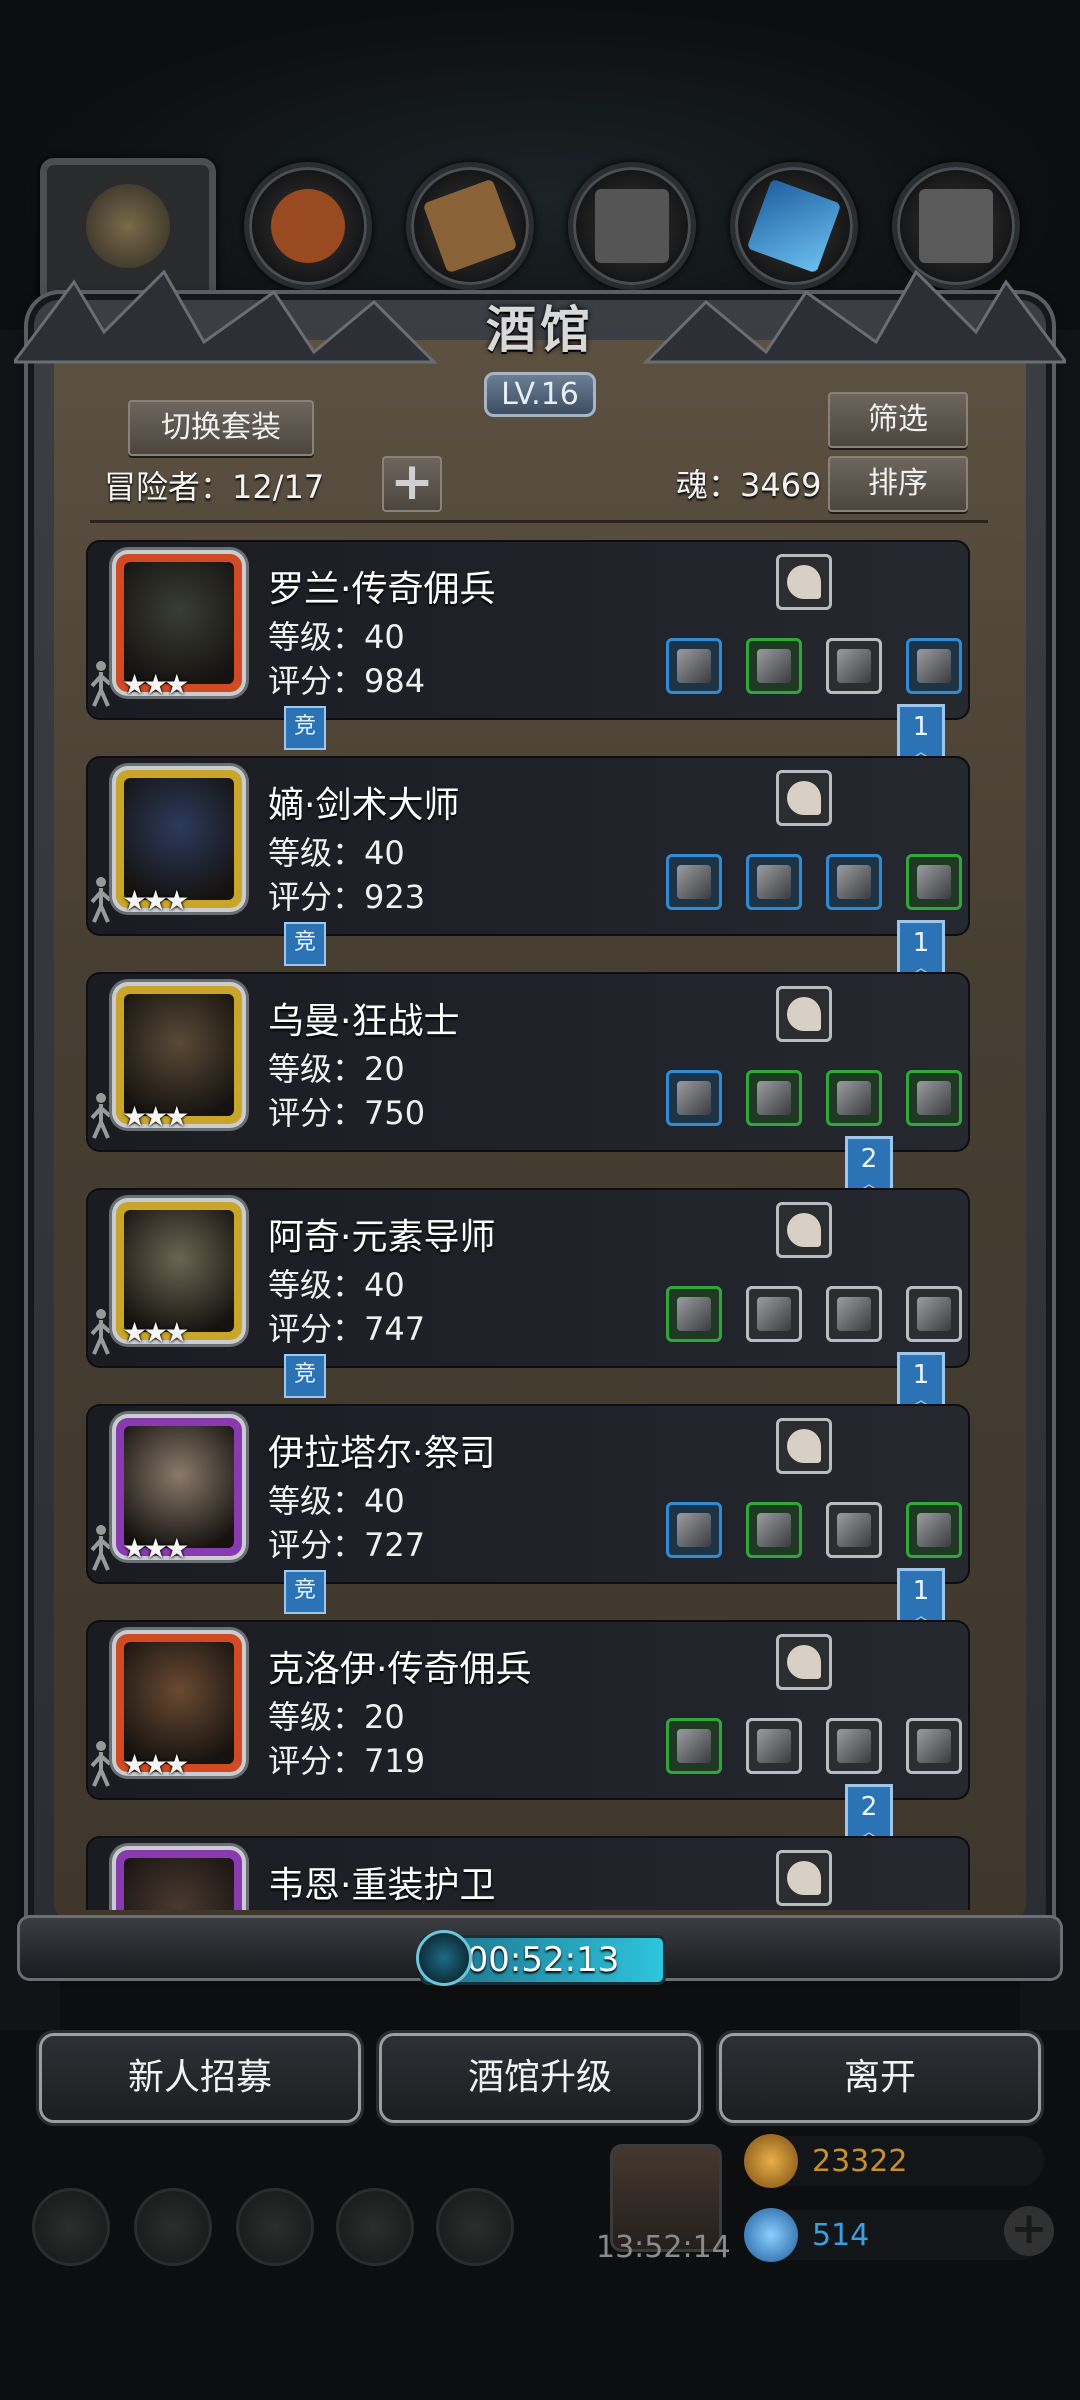  I want to click on gold-icon, so click(771, 2161).